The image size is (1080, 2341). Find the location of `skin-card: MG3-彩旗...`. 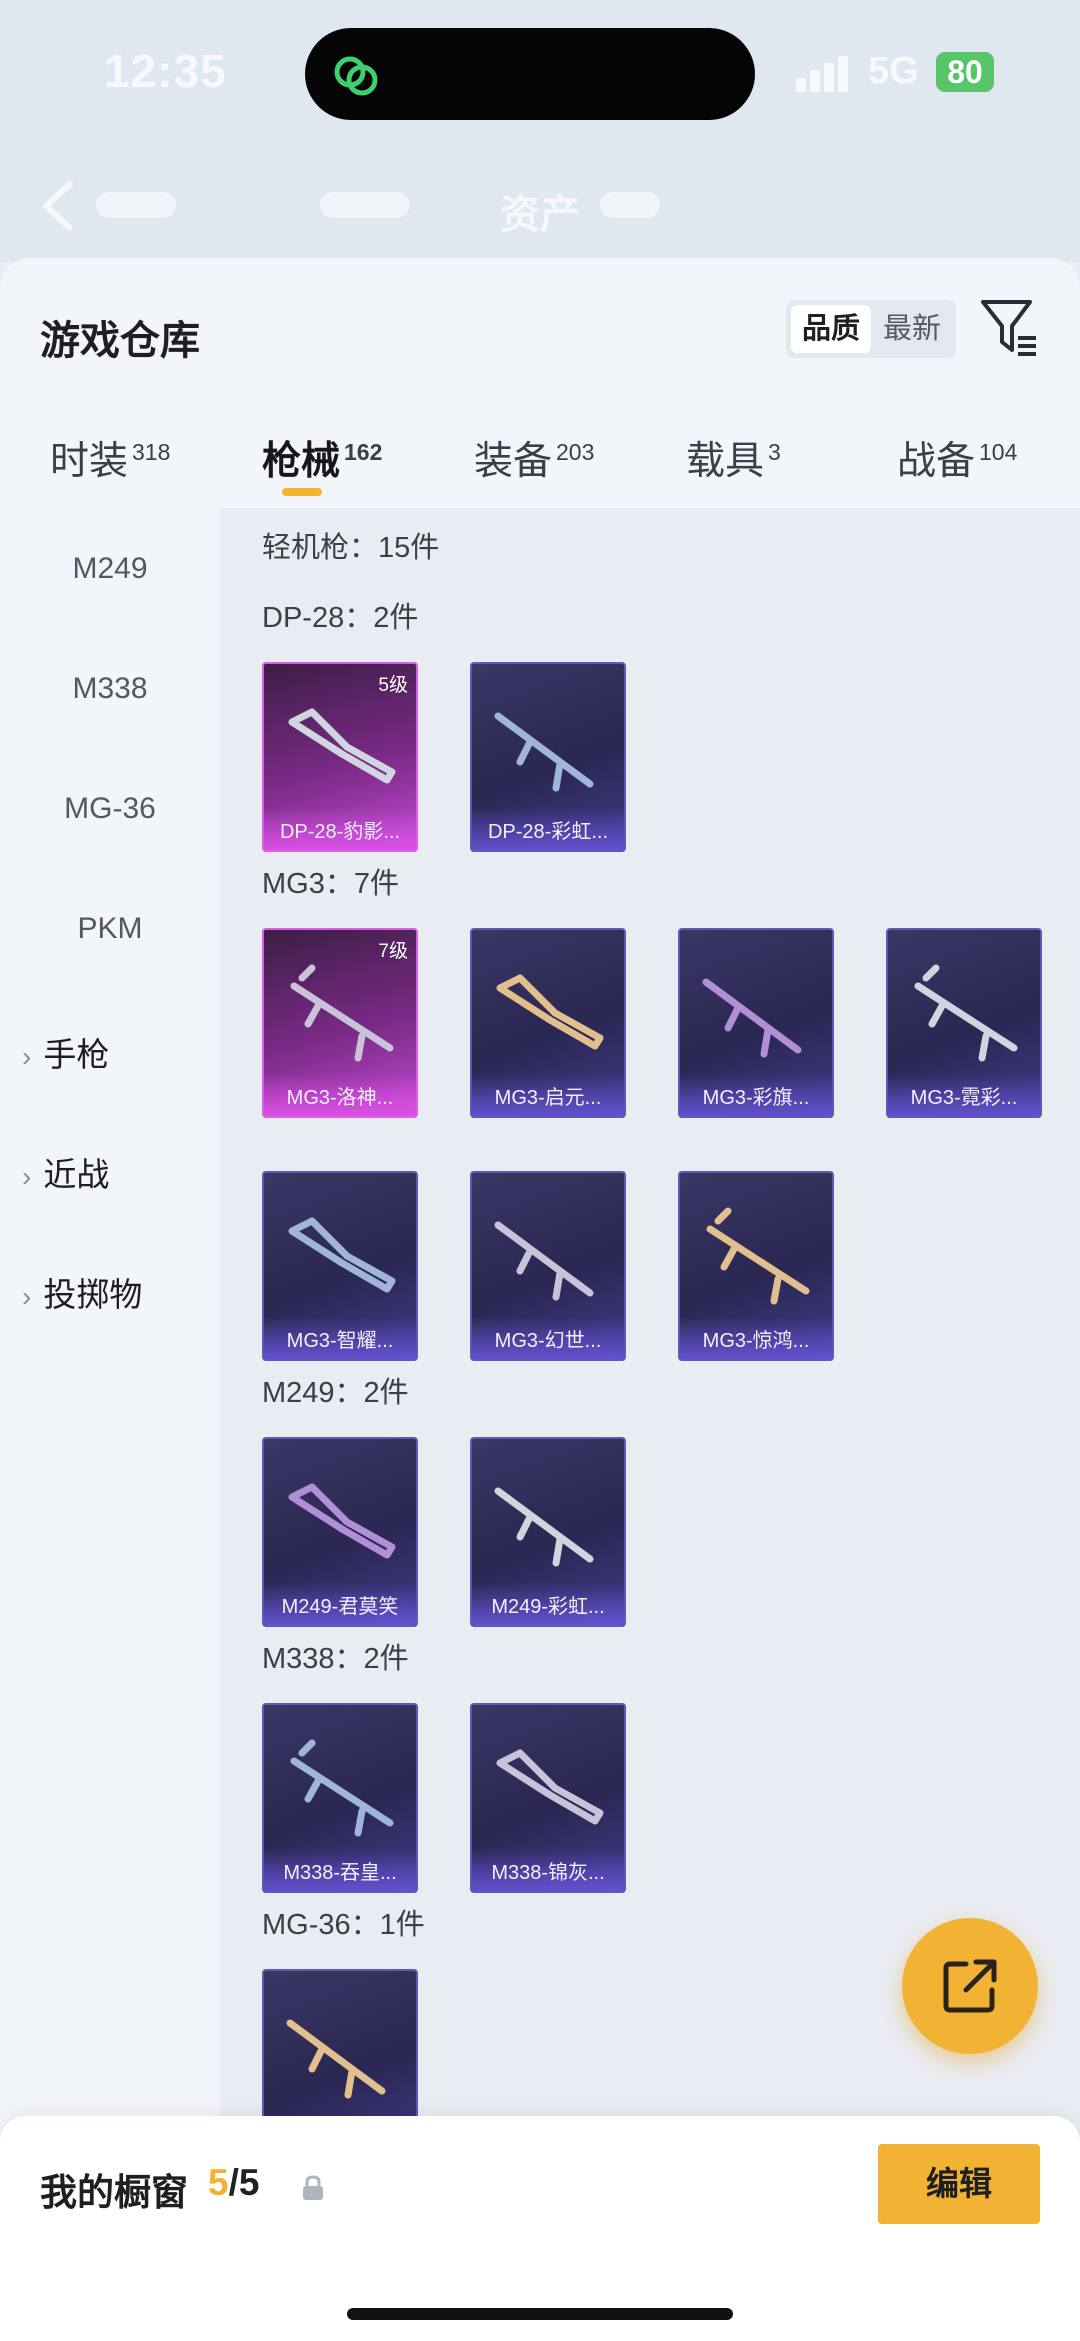

skin-card: MG3-彩旗... is located at coordinates (756, 1023).